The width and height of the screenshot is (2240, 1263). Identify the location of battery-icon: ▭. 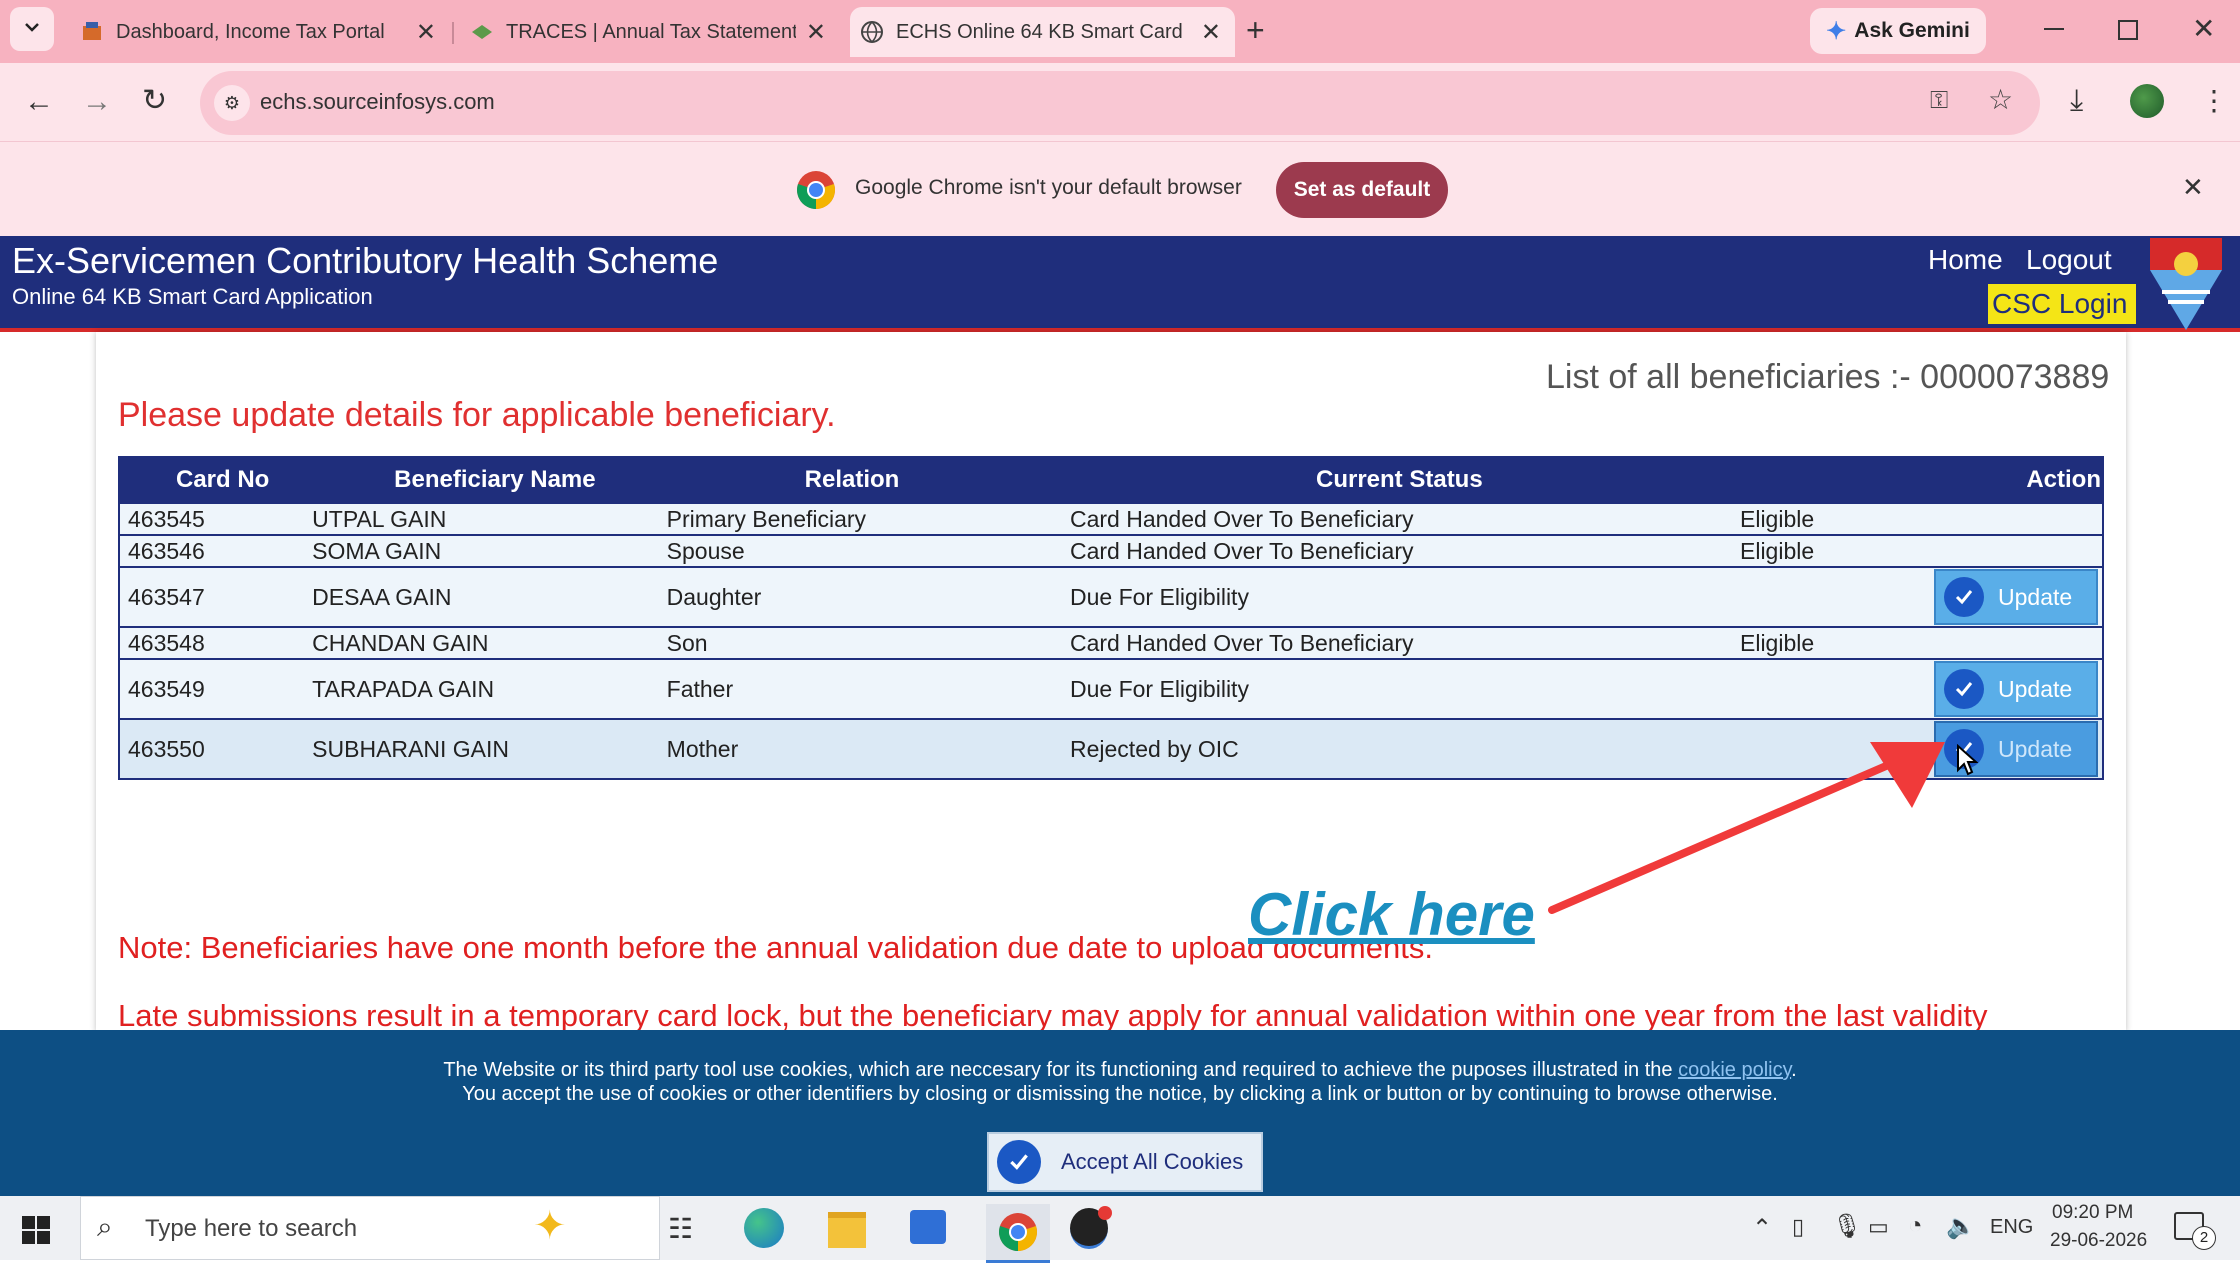
(1878, 1227).